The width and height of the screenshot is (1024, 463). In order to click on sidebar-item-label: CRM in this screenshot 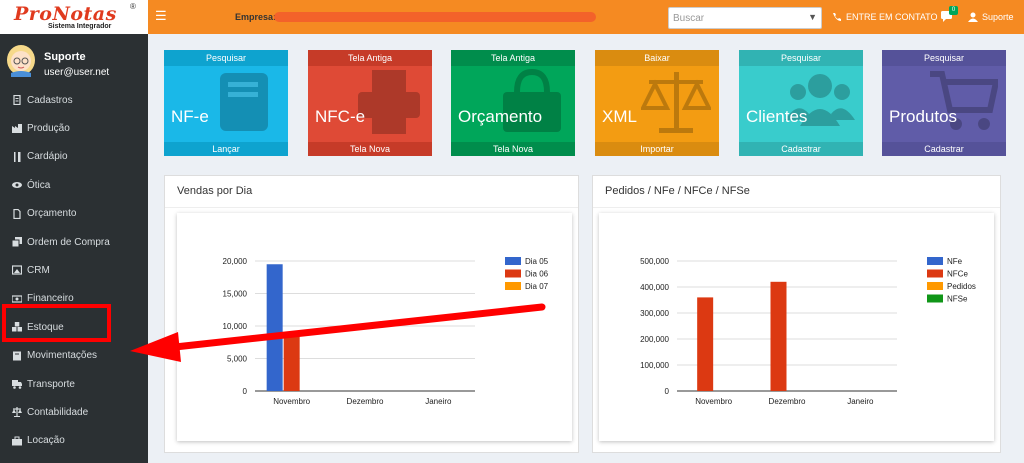, I will do `click(38, 270)`.